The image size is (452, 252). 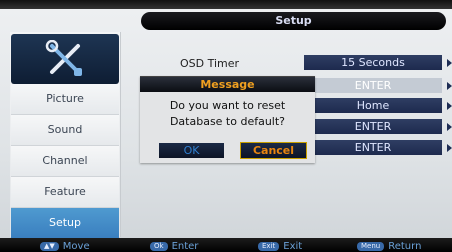 I want to click on osd-timer-value-text: 15 Seconds, so click(x=373, y=62).